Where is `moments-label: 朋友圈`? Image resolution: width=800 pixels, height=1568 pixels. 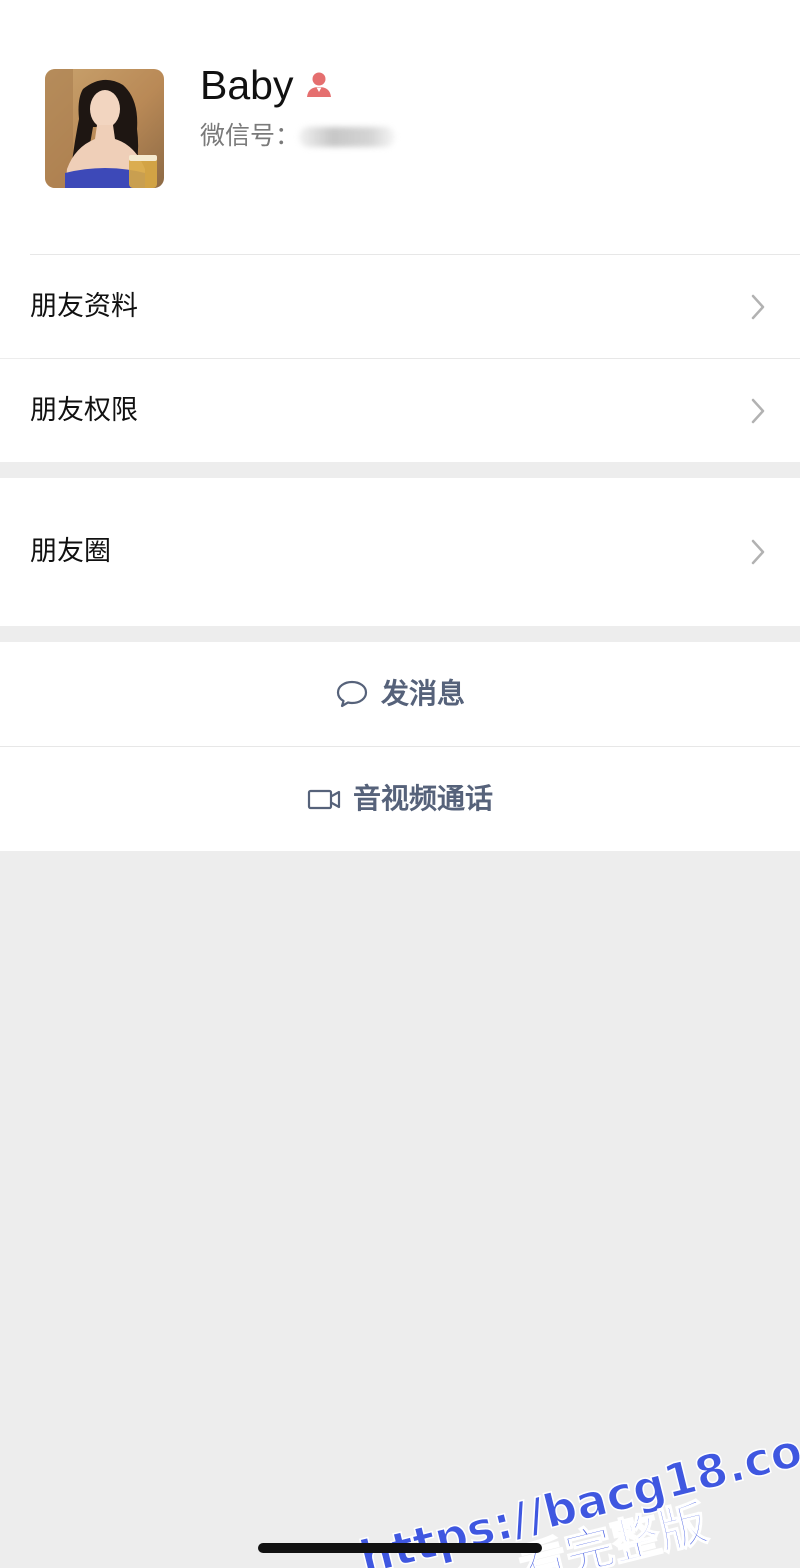 moments-label: 朋友圈 is located at coordinates (70, 551).